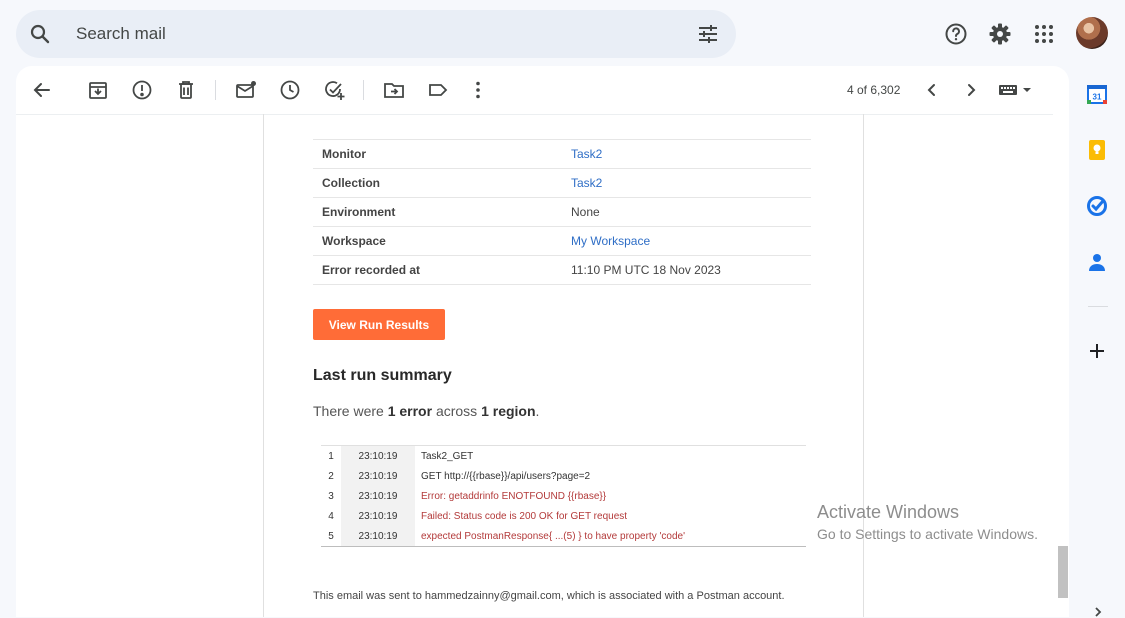  Describe the element at coordinates (98, 90) in the screenshot. I see `archive-icon` at that location.